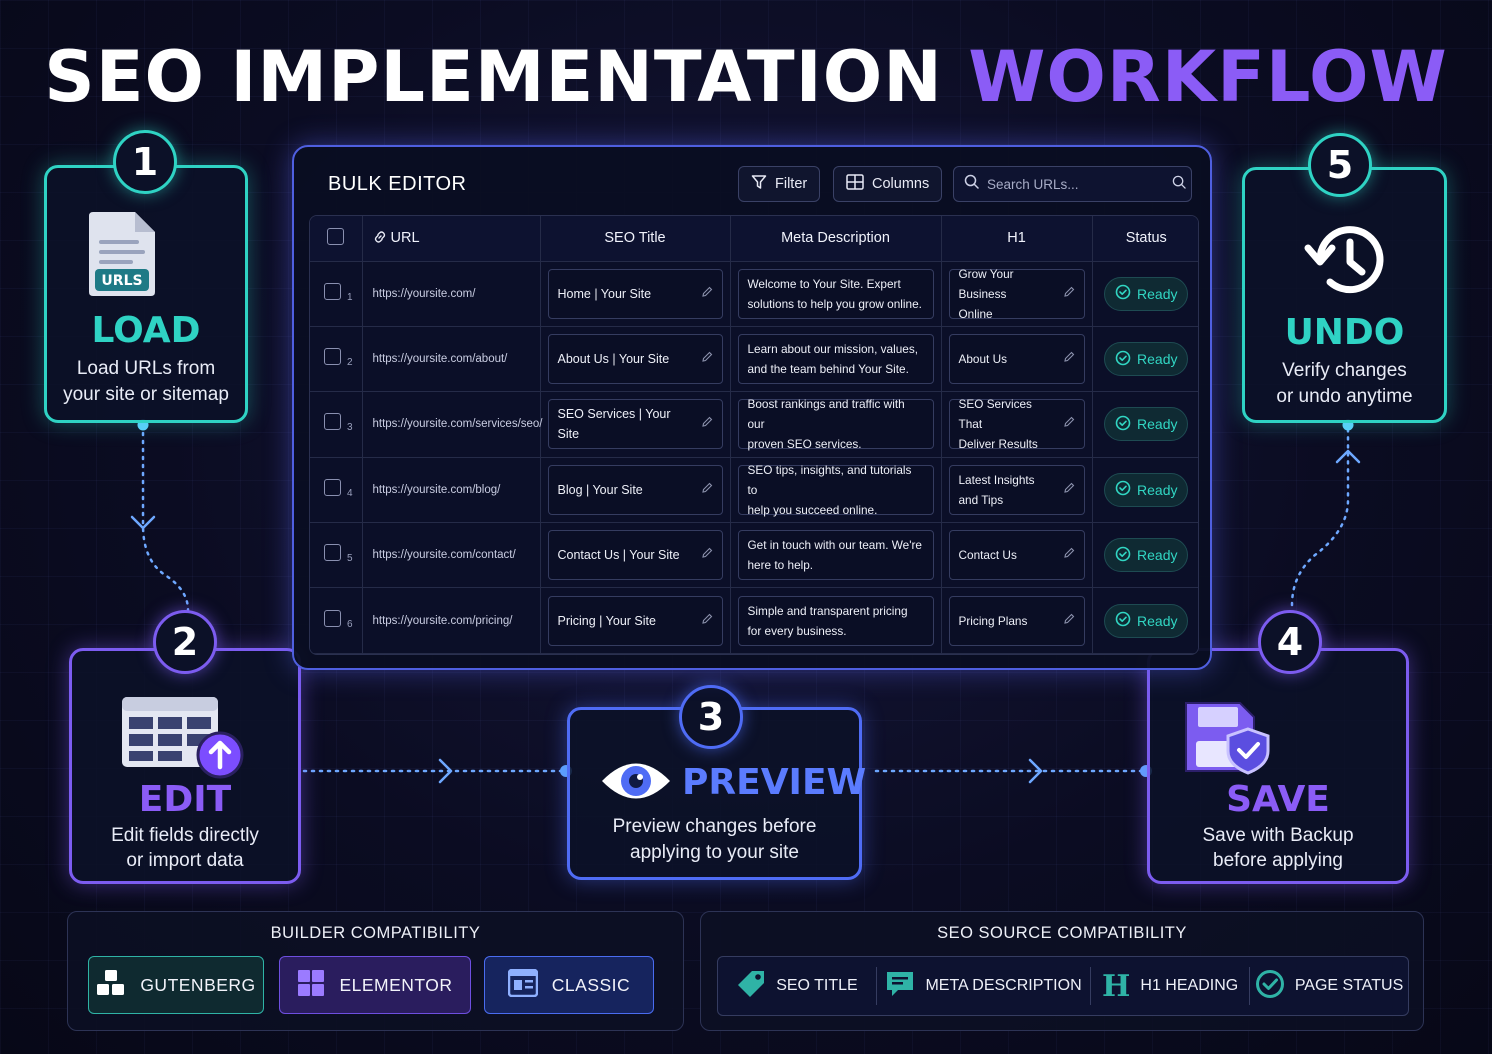 This screenshot has height=1054, width=1492. I want to click on step-load-desc-2: your site or sitemap, so click(146, 394).